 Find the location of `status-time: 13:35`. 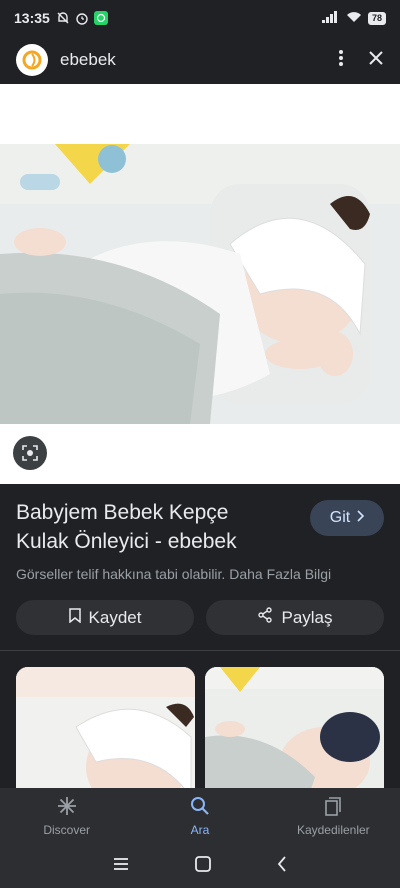

status-time: 13:35 is located at coordinates (32, 18).